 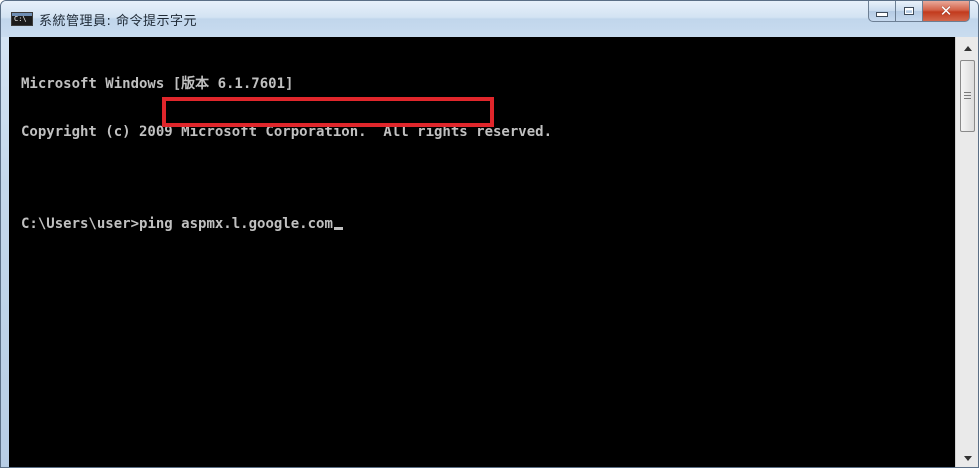 What do you see at coordinates (489, 19) in the screenshot?
I see `title-bar: C:\ 系統管理員: 命令提示字元 ✕` at bounding box center [489, 19].